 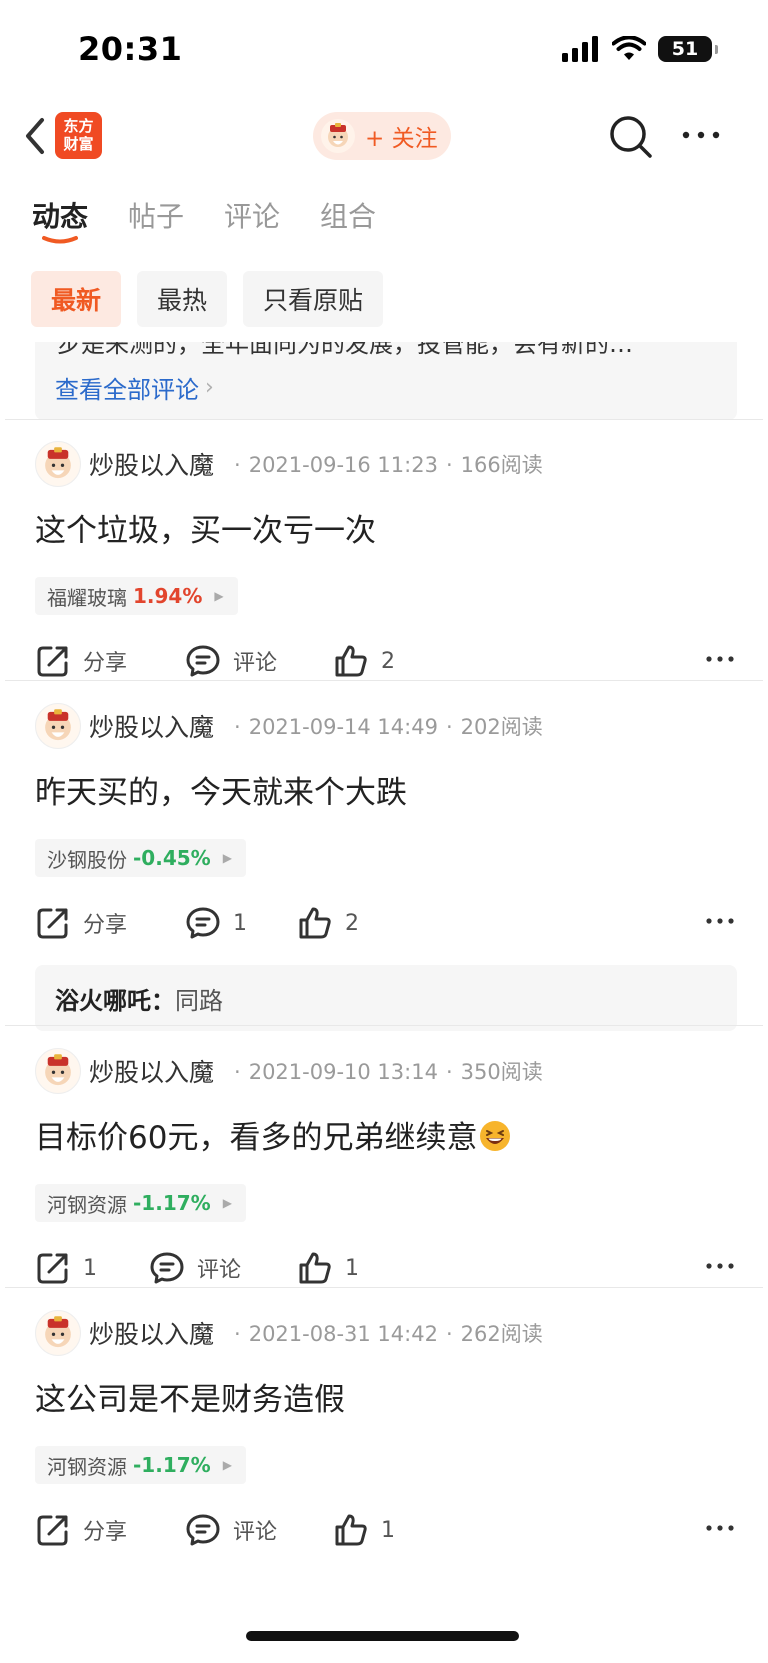 I want to click on tab-label: 组合, so click(x=348, y=216).